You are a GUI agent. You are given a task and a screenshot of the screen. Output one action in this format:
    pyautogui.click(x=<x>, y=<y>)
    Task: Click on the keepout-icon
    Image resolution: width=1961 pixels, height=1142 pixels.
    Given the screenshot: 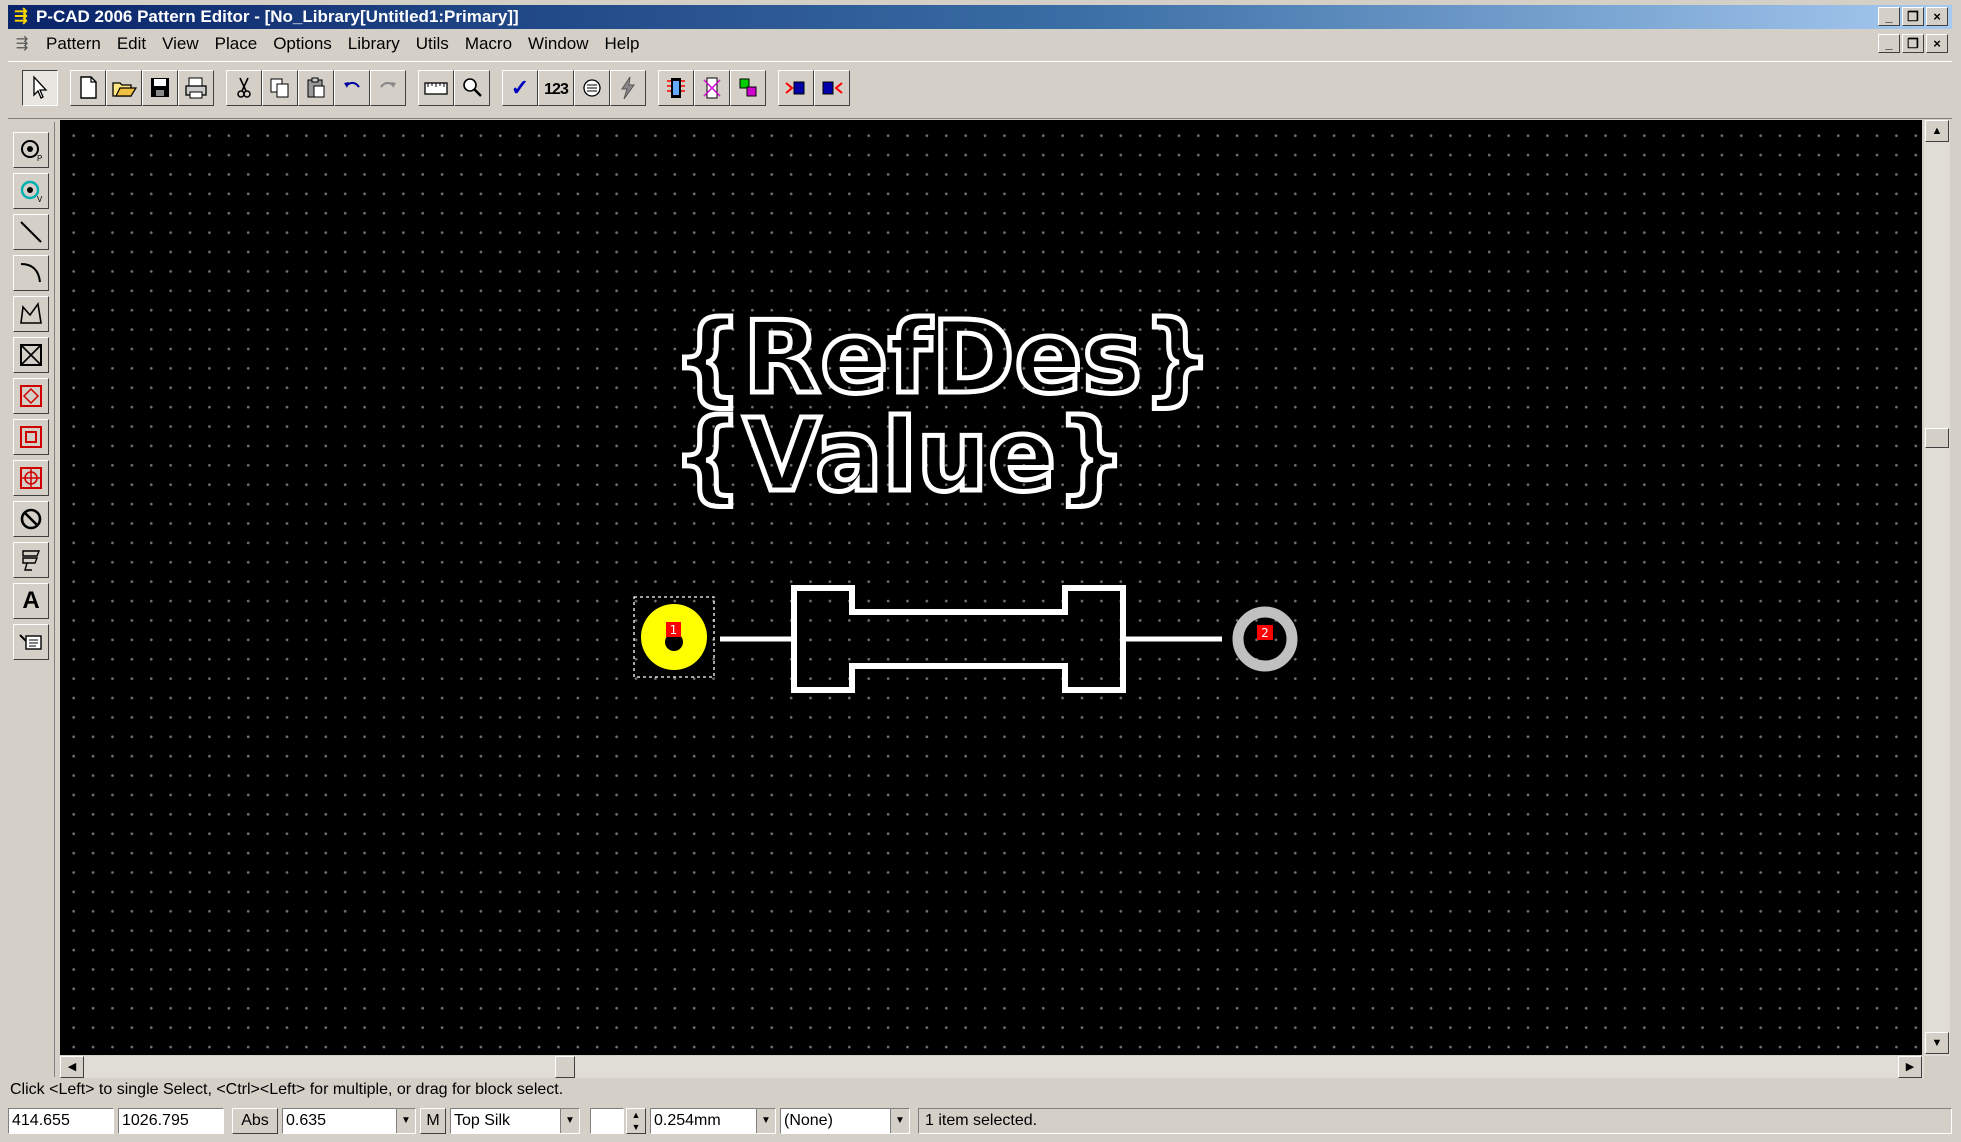 What is the action you would take?
    pyautogui.click(x=31, y=355)
    